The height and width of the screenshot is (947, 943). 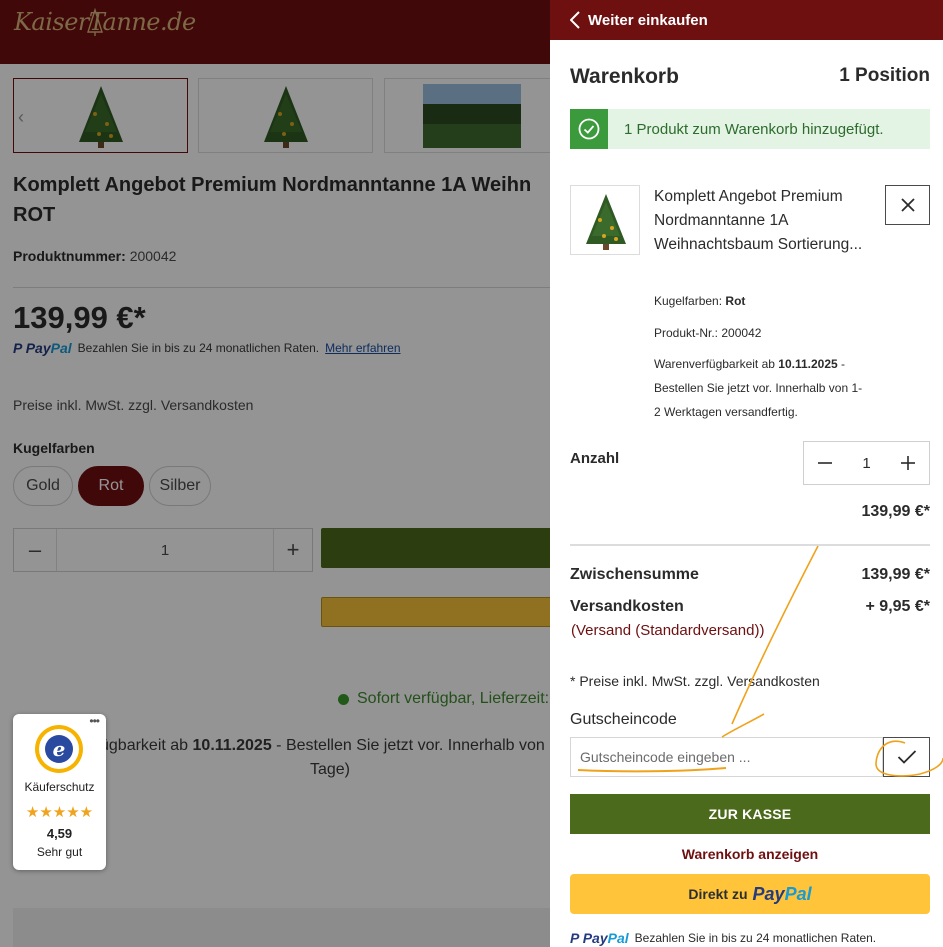 I want to click on coupon-input, so click(x=726, y=757).